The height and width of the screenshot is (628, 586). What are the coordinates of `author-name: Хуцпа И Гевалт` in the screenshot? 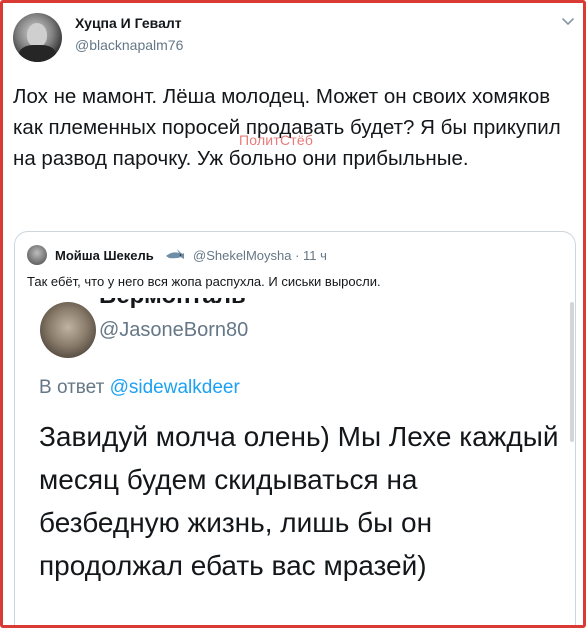 It's located at (128, 23).